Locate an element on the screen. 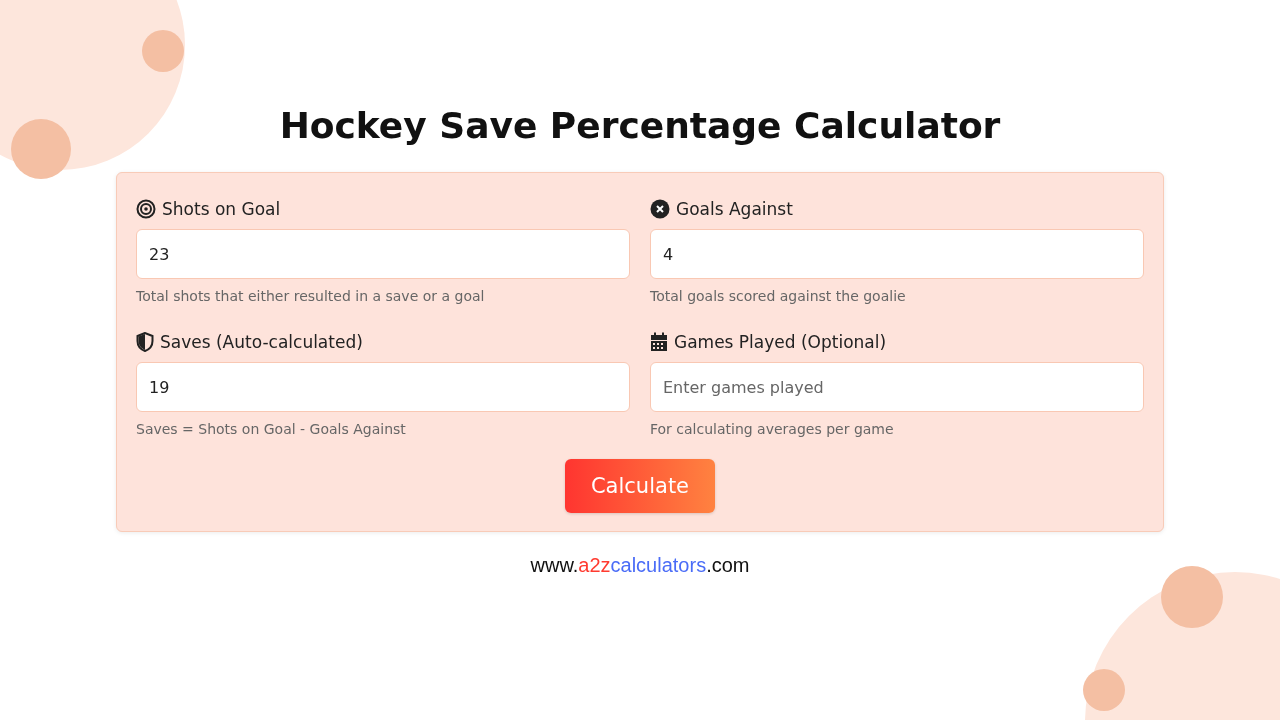  field-label: Goals Against is located at coordinates (734, 209).